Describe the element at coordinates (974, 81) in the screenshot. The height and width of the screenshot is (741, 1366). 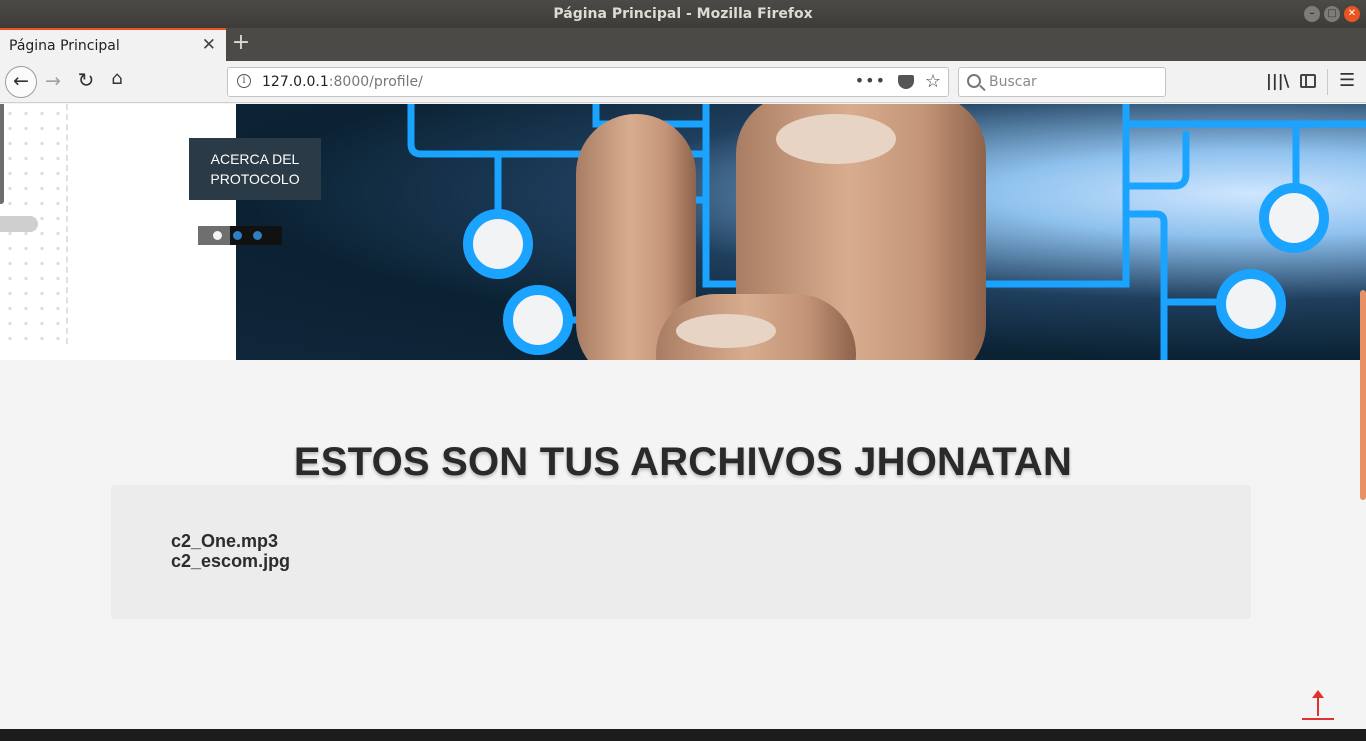
I see `search-icon` at that location.